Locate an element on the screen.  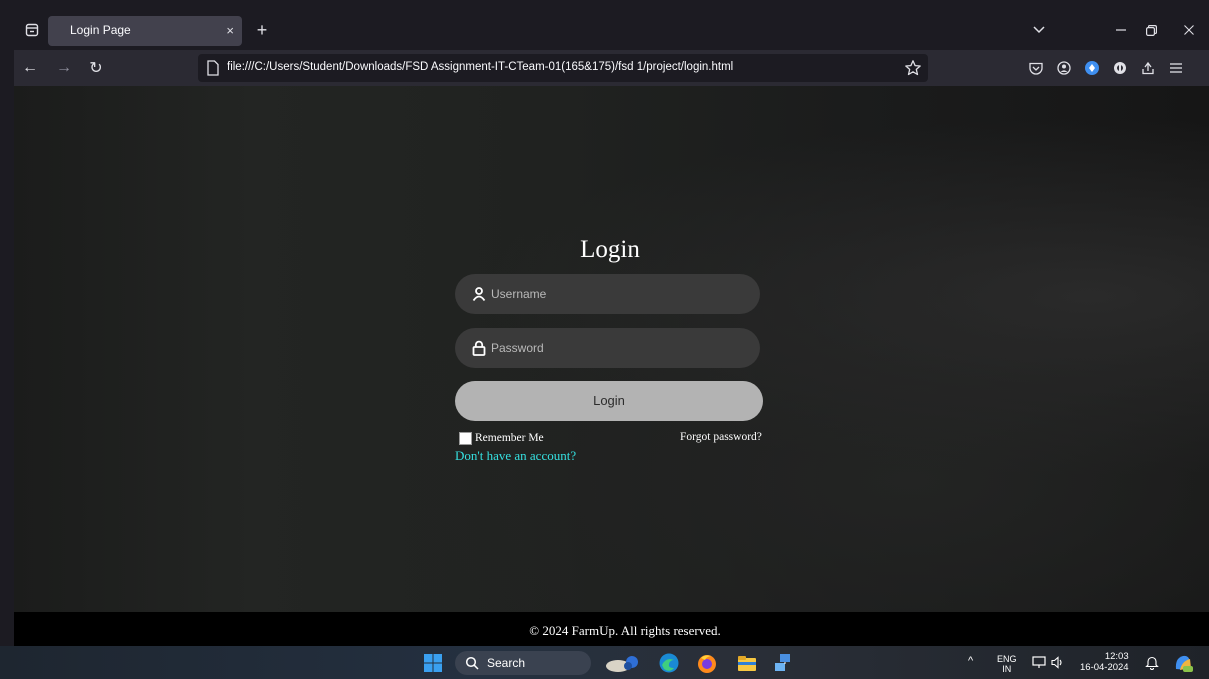
language-indicator: ENG IN is located at coordinates (1007, 664).